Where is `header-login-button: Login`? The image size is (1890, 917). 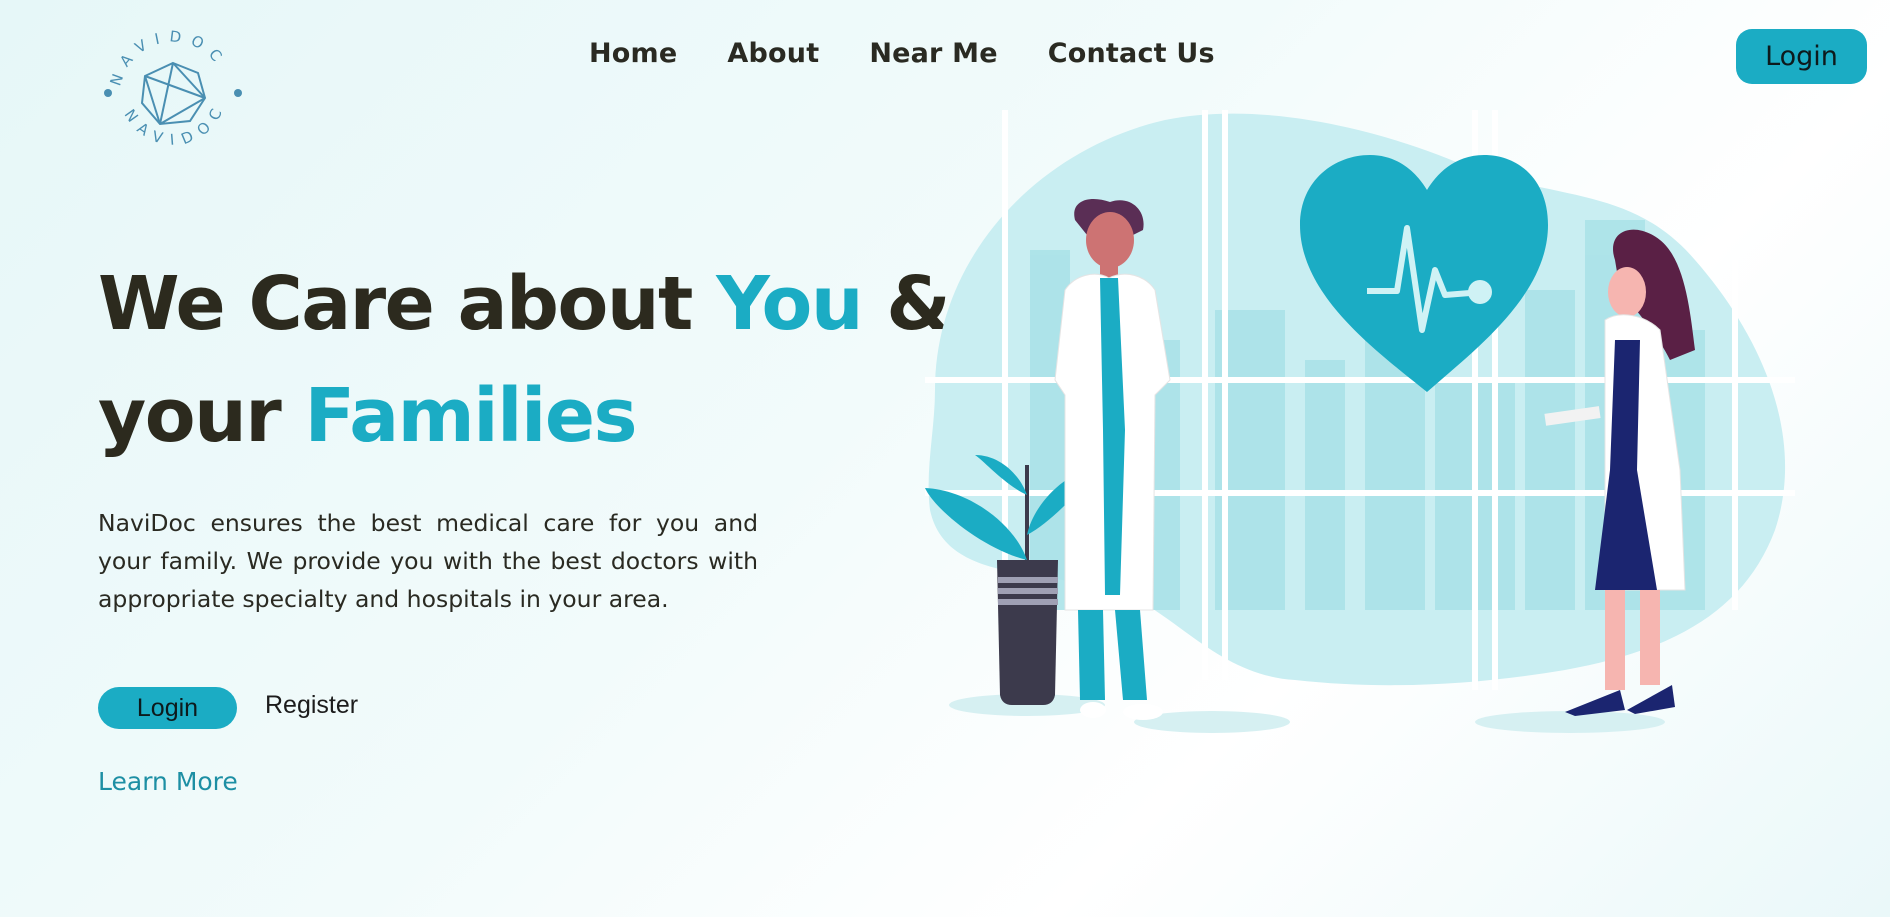 header-login-button: Login is located at coordinates (1801, 56).